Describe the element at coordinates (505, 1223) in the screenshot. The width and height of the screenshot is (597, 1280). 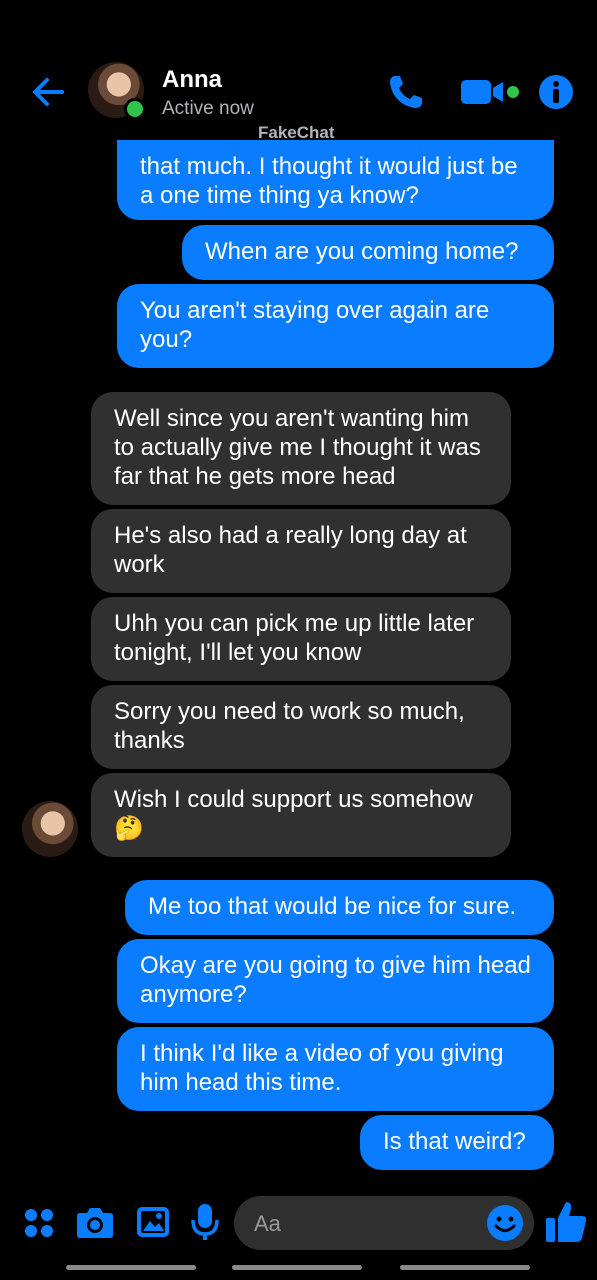
I see `emoji-icon` at that location.